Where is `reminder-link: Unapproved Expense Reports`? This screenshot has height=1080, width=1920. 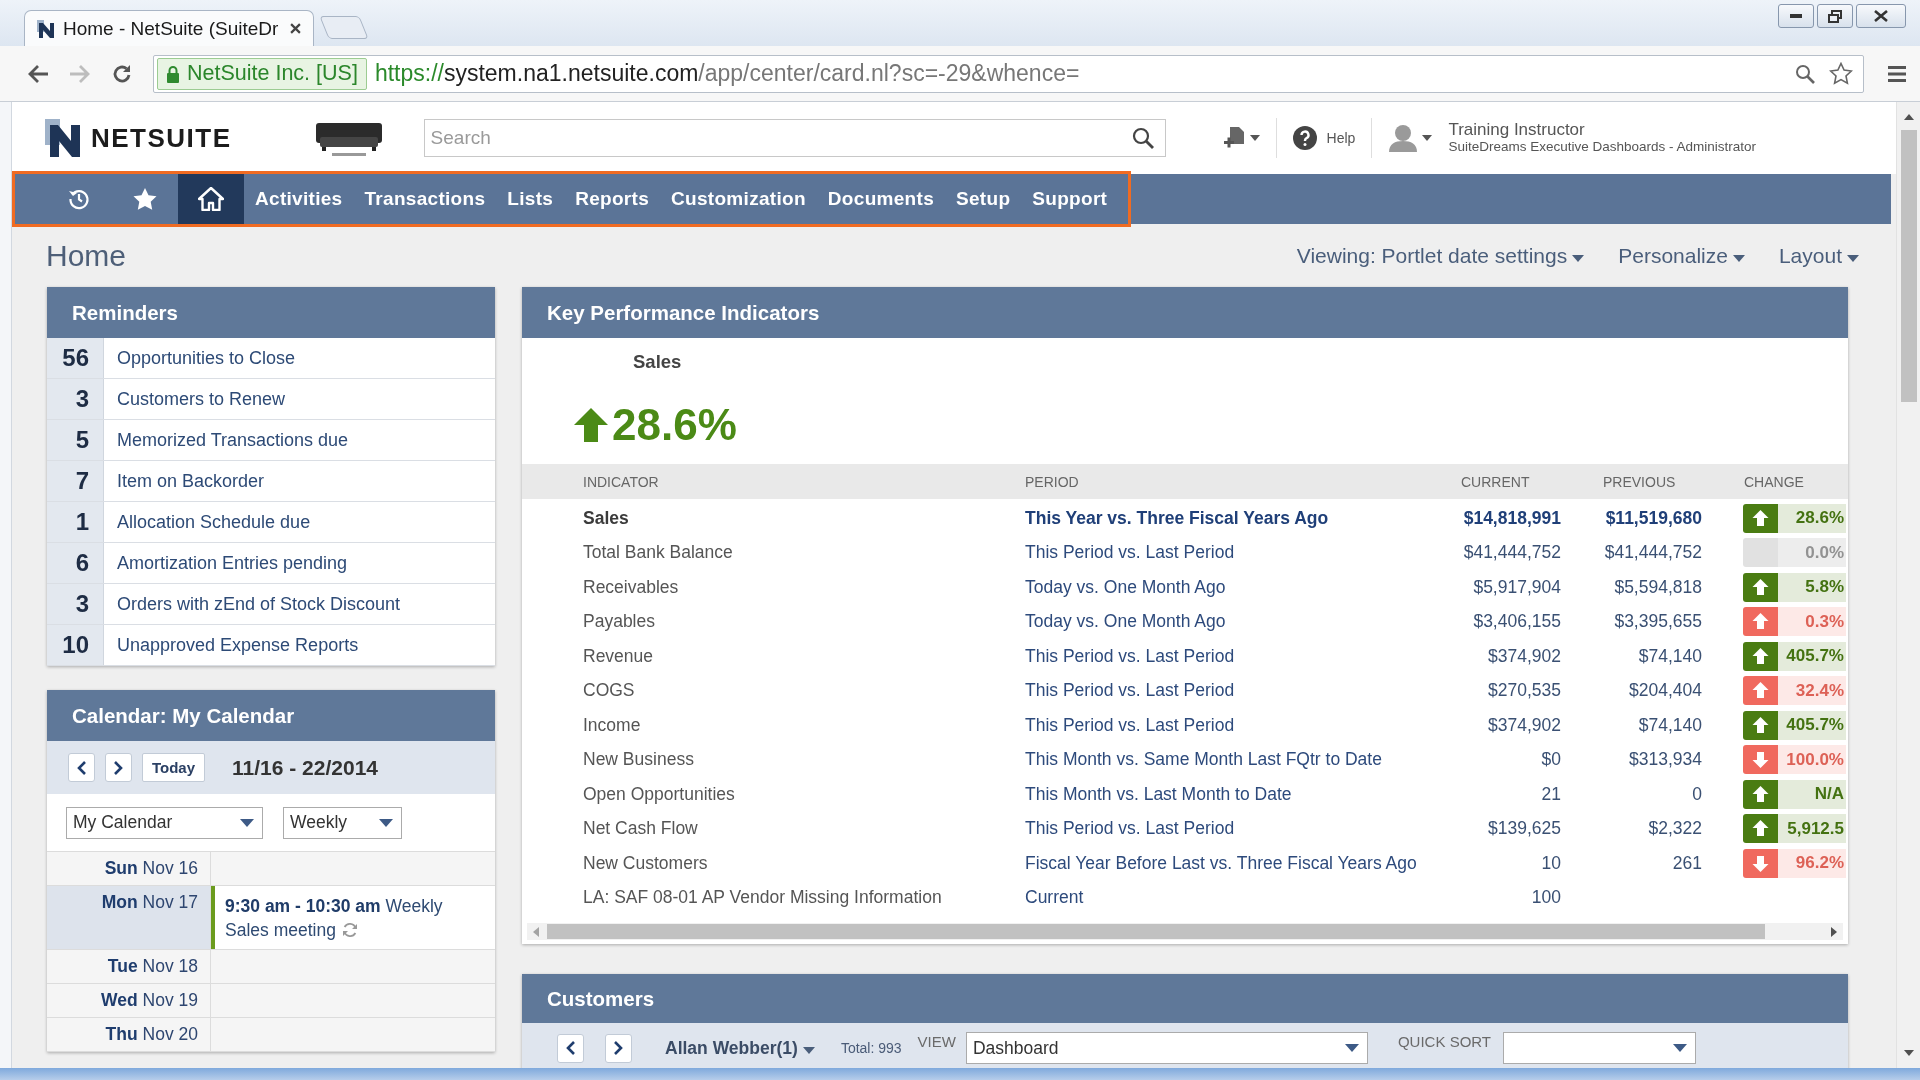
reminder-link: Unapproved Expense Reports is located at coordinates (238, 645).